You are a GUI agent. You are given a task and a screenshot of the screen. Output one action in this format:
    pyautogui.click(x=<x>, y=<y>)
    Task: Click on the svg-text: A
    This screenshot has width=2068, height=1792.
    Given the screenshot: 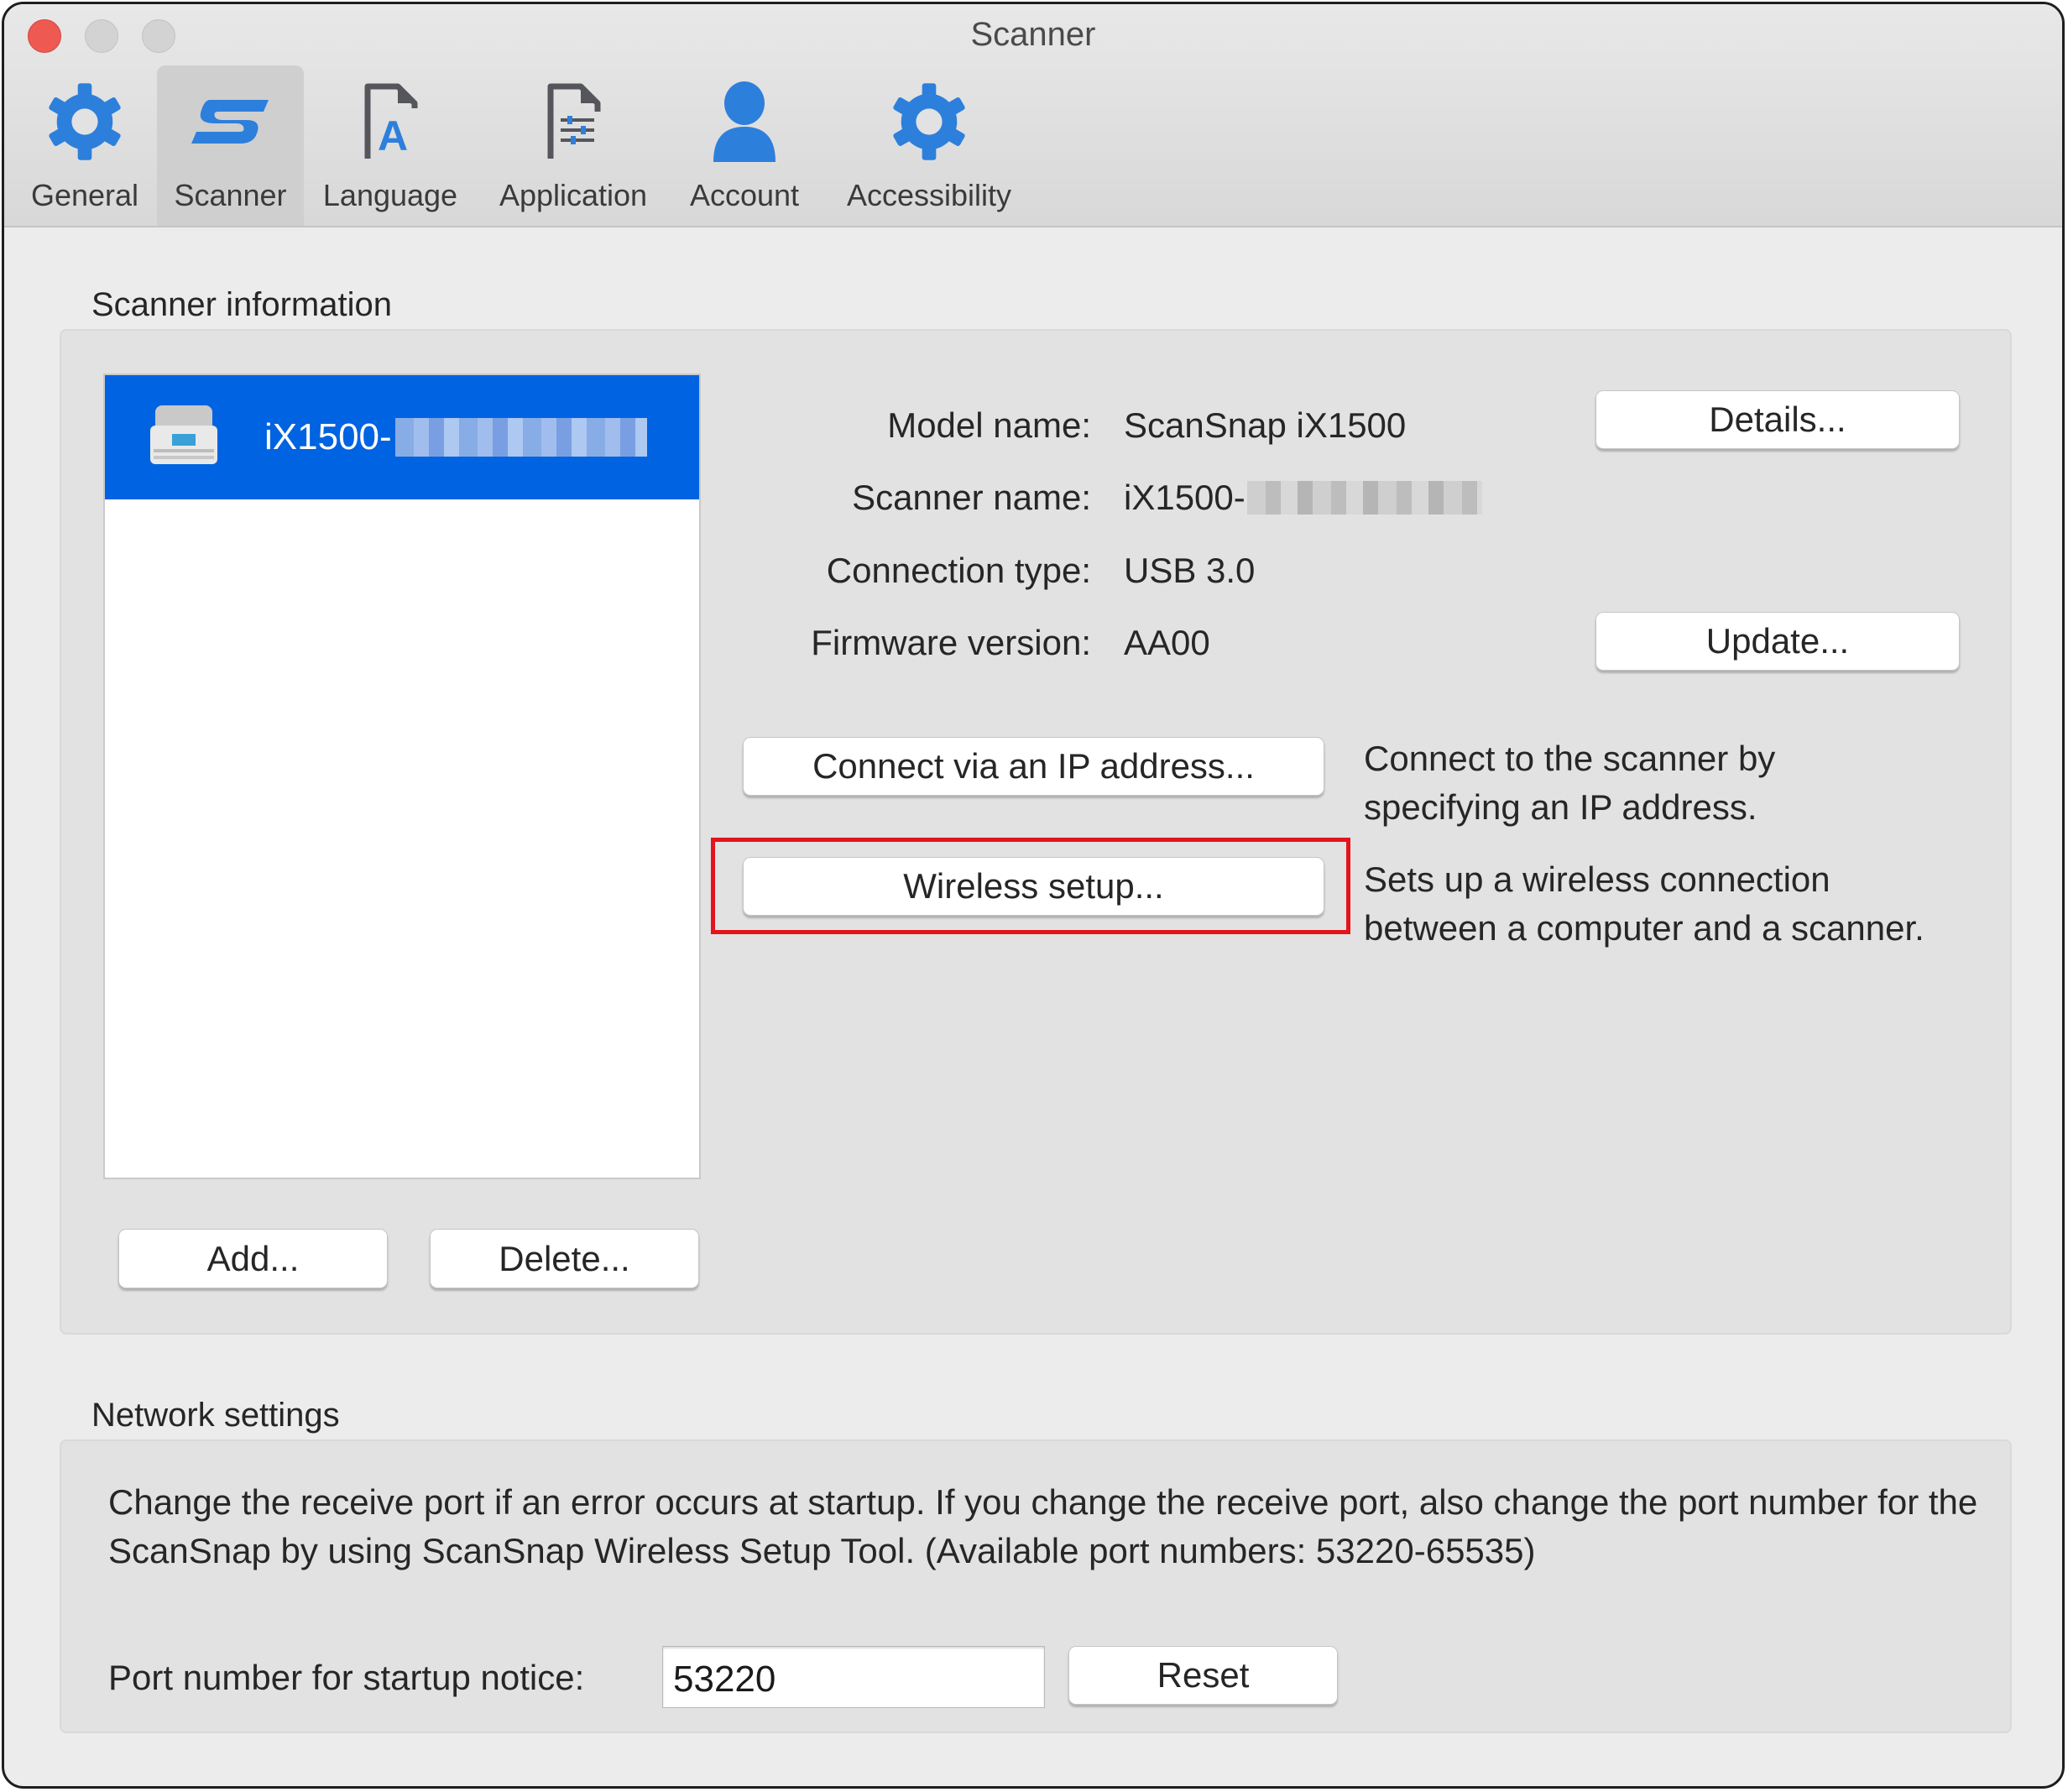 What is the action you would take?
    pyautogui.click(x=393, y=135)
    